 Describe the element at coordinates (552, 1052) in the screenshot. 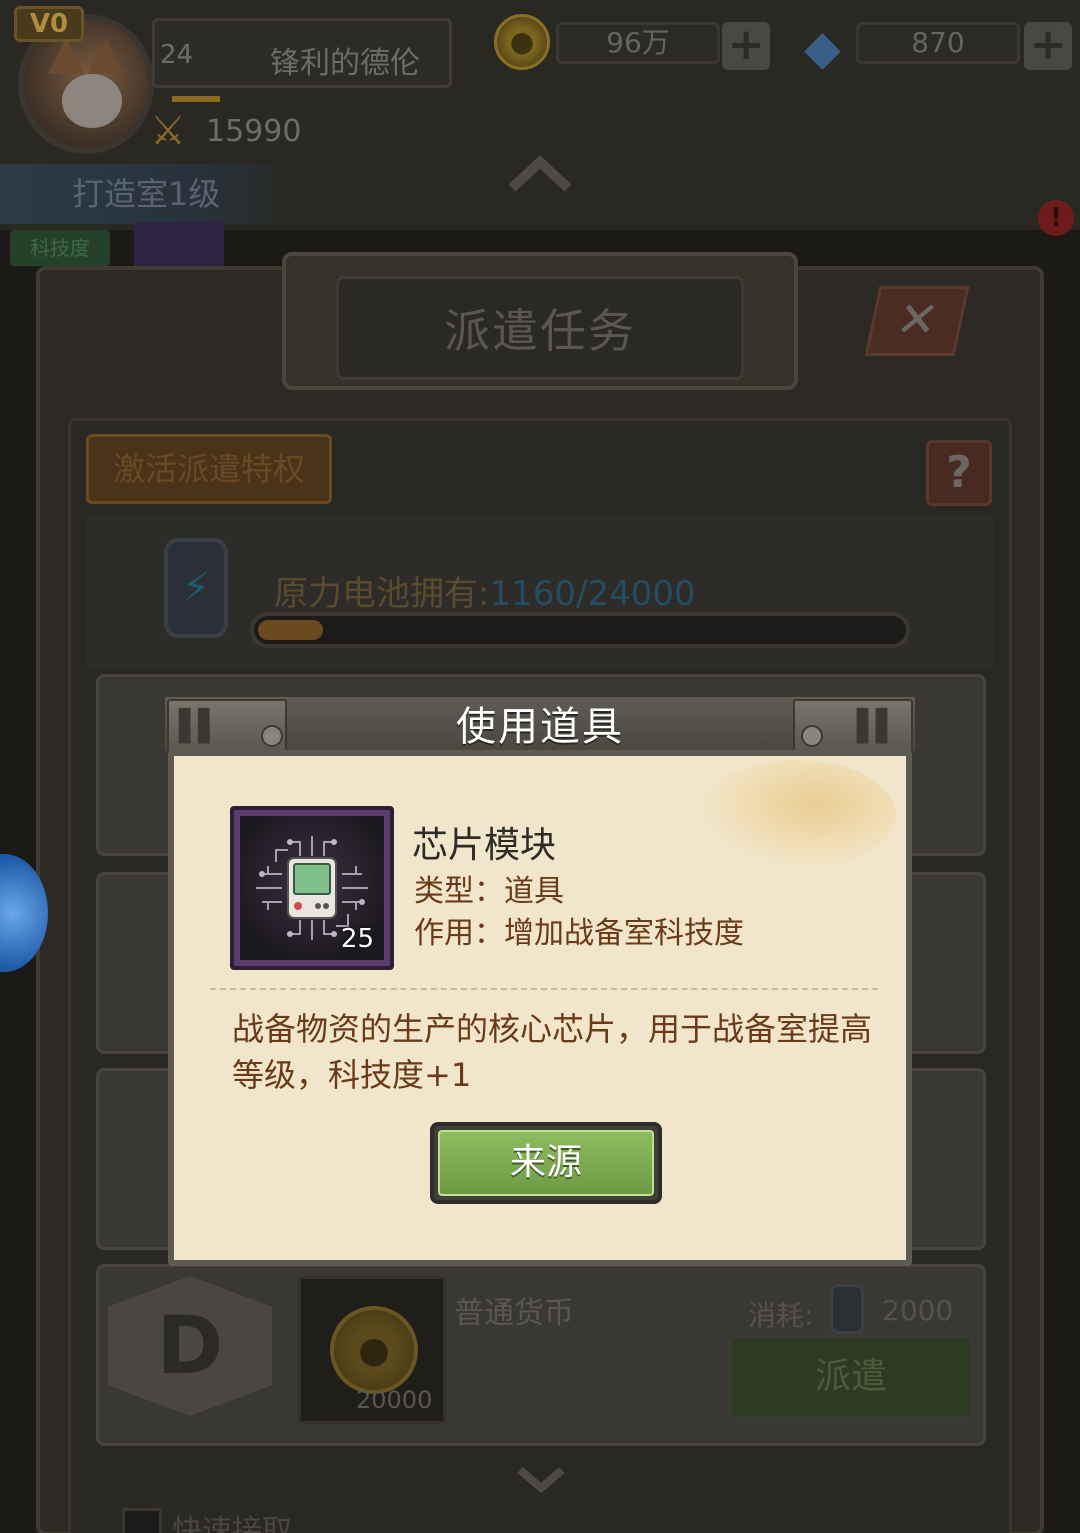

I see `item-description: 战备物资的生产的核心芯片，用于战备室提高等级，科技度+1` at that location.